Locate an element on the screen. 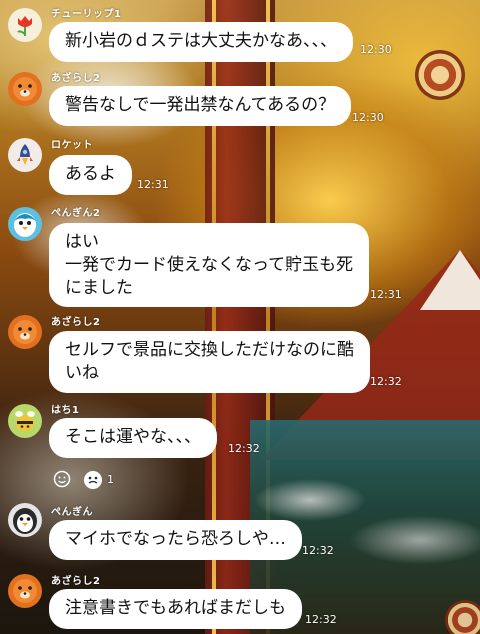 This screenshot has width=480, height=634. wallpaper-snowcap is located at coordinates (450, 280).